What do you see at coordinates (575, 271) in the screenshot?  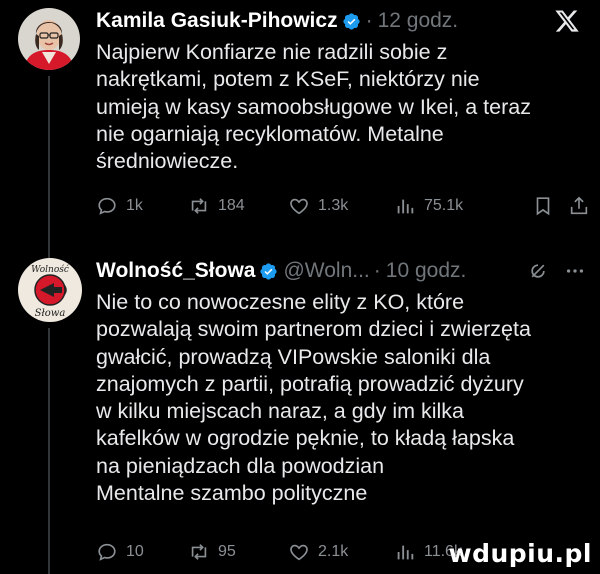 I see `more-options-icon` at bounding box center [575, 271].